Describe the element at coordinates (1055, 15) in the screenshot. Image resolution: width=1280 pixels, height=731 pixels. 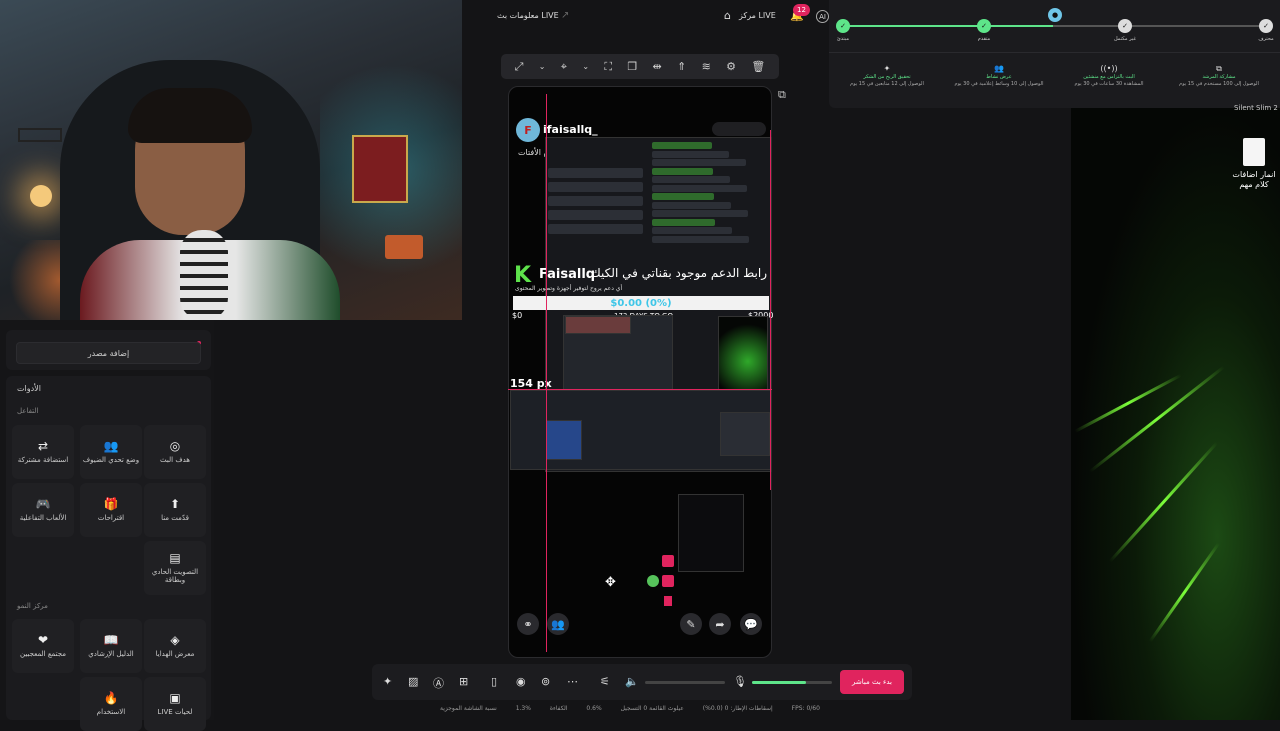
I see `progress-node-current: ●` at that location.